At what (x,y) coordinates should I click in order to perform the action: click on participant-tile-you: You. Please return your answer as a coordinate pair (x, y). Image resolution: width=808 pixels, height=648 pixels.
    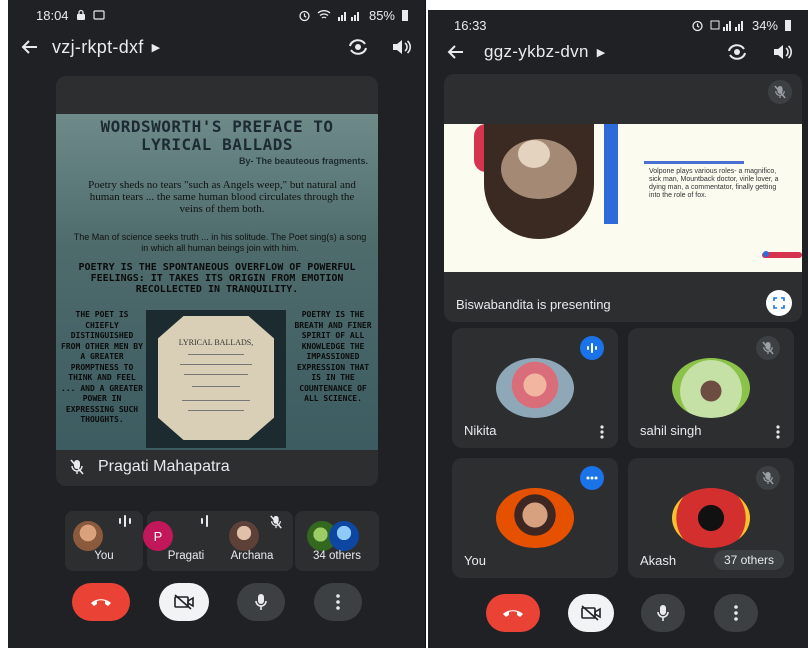
    Looking at the image, I should click on (535, 518).